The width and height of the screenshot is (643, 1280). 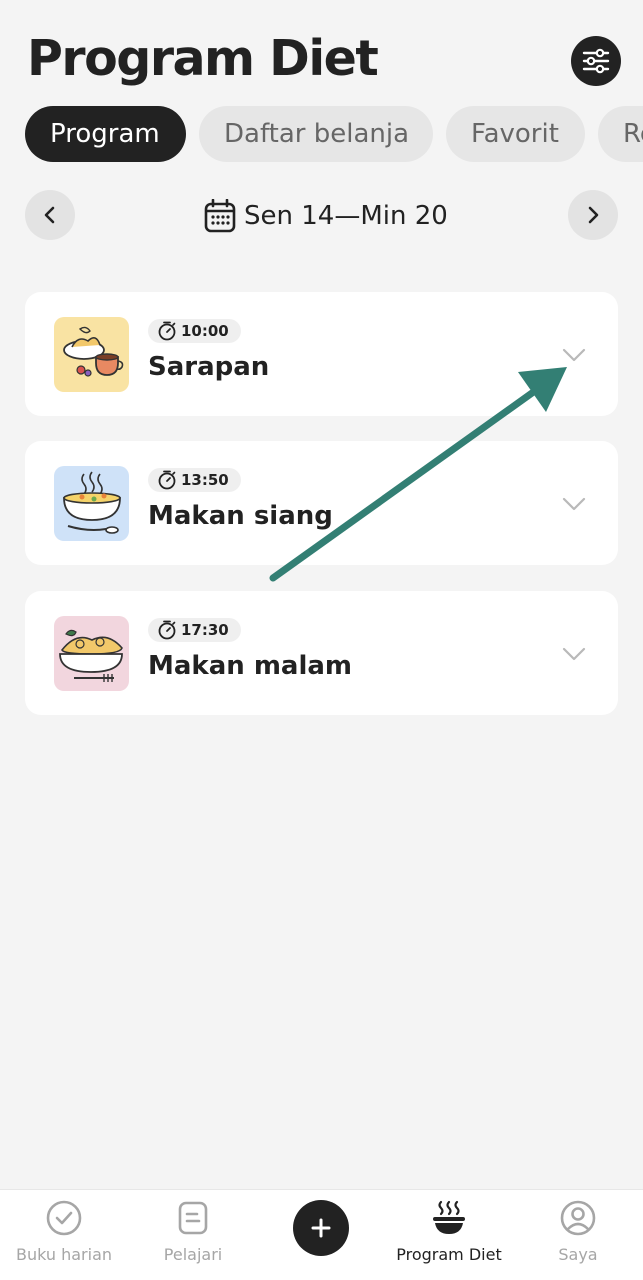 I want to click on tab-bar: Program Daftar belanja Favorit Re, so click(x=321, y=134).